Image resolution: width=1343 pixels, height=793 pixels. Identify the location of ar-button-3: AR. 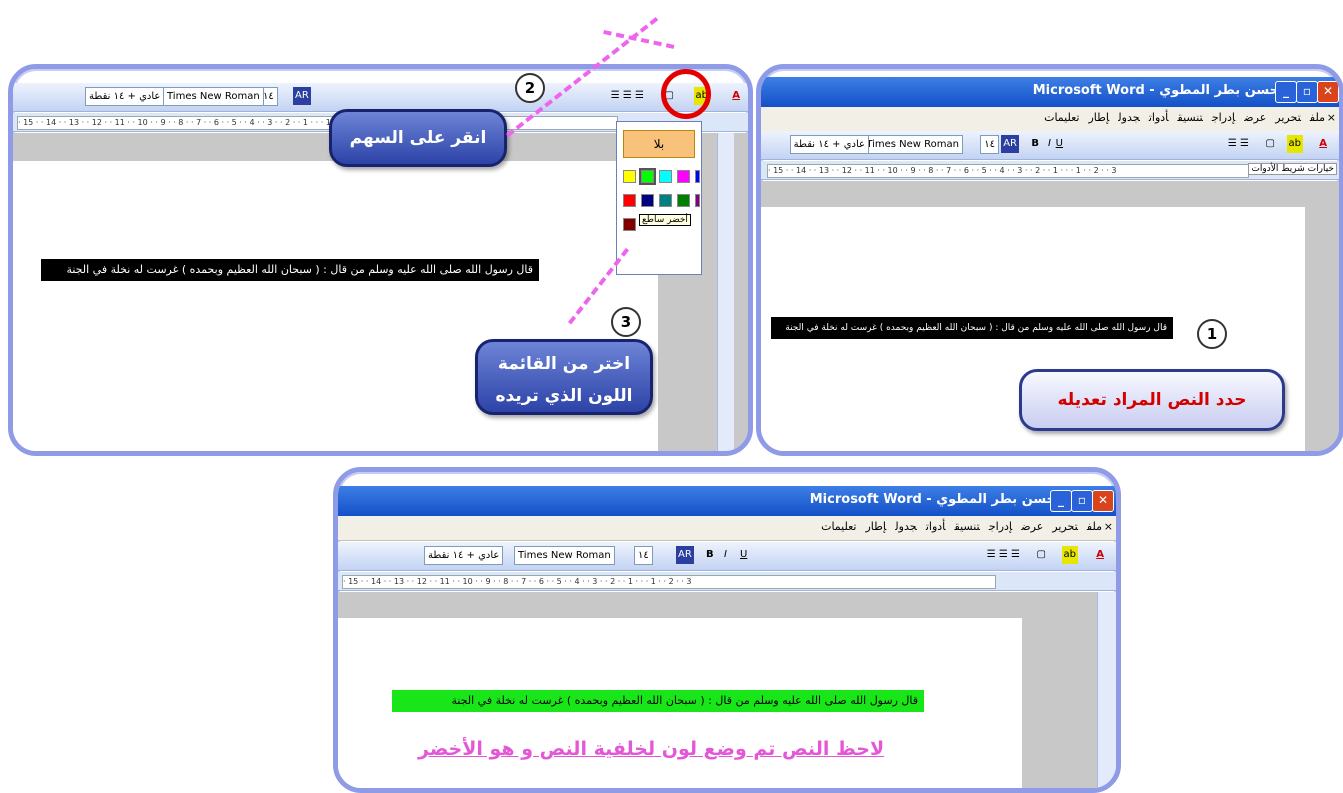
(685, 555).